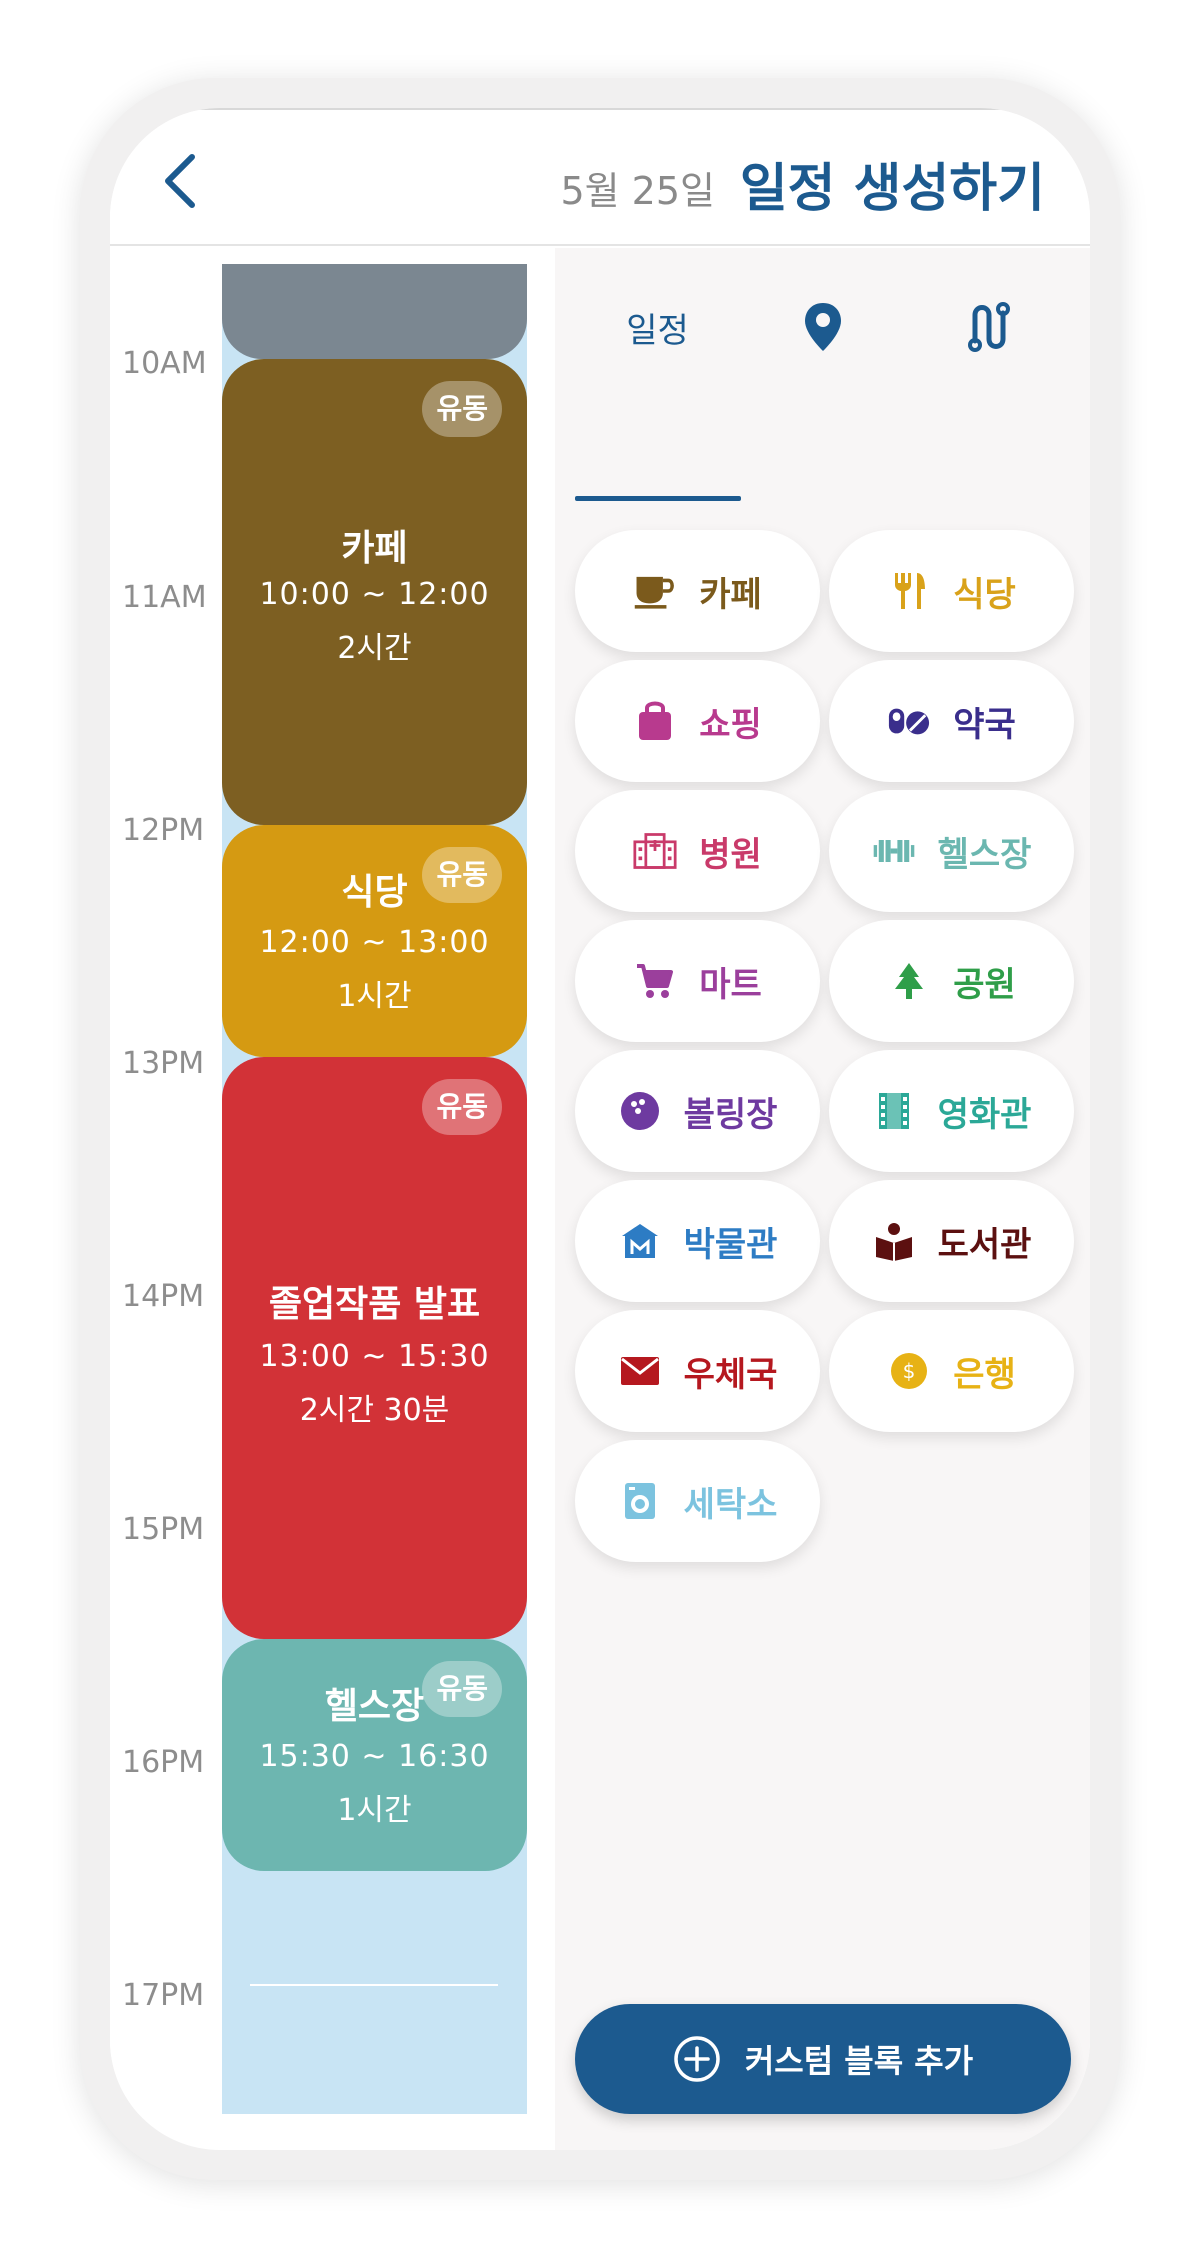 The height and width of the screenshot is (2260, 1200). What do you see at coordinates (374, 648) in the screenshot?
I see `block-duration: 2시간` at bounding box center [374, 648].